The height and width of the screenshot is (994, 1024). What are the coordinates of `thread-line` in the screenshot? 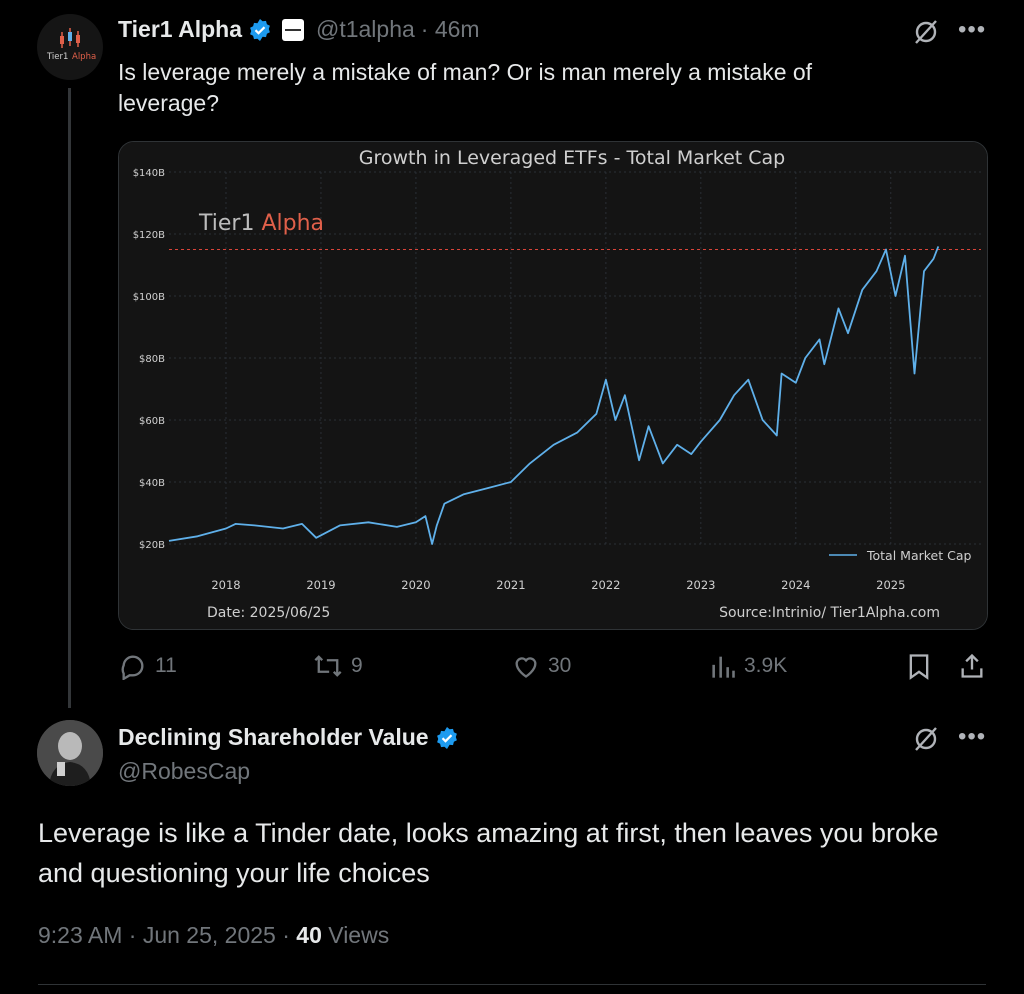 It's located at (69, 398).